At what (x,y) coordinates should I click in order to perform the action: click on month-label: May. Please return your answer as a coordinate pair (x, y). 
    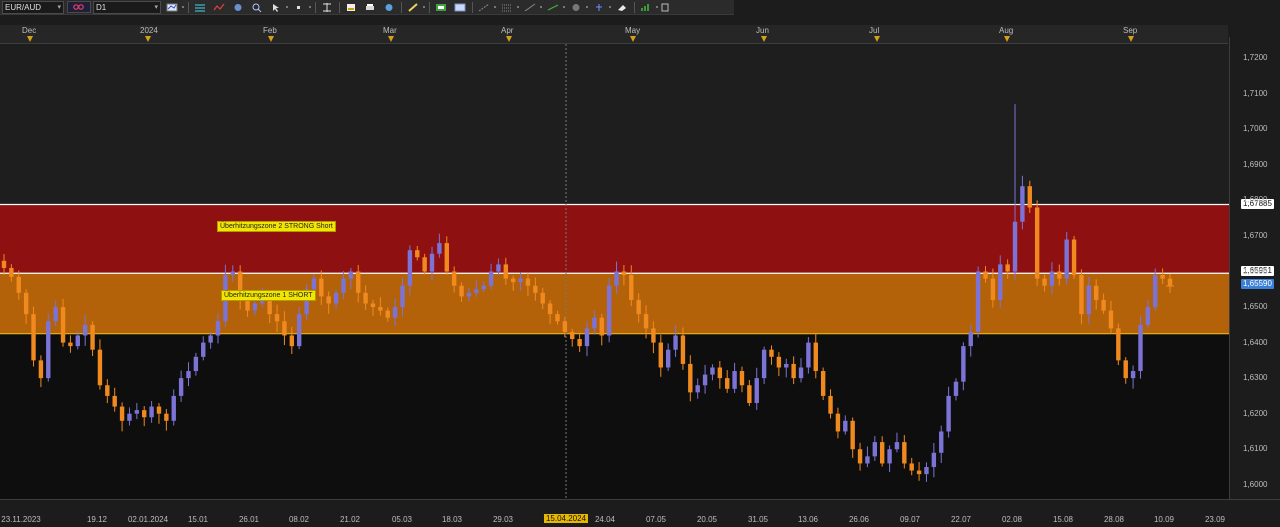
    Looking at the image, I should click on (633, 30).